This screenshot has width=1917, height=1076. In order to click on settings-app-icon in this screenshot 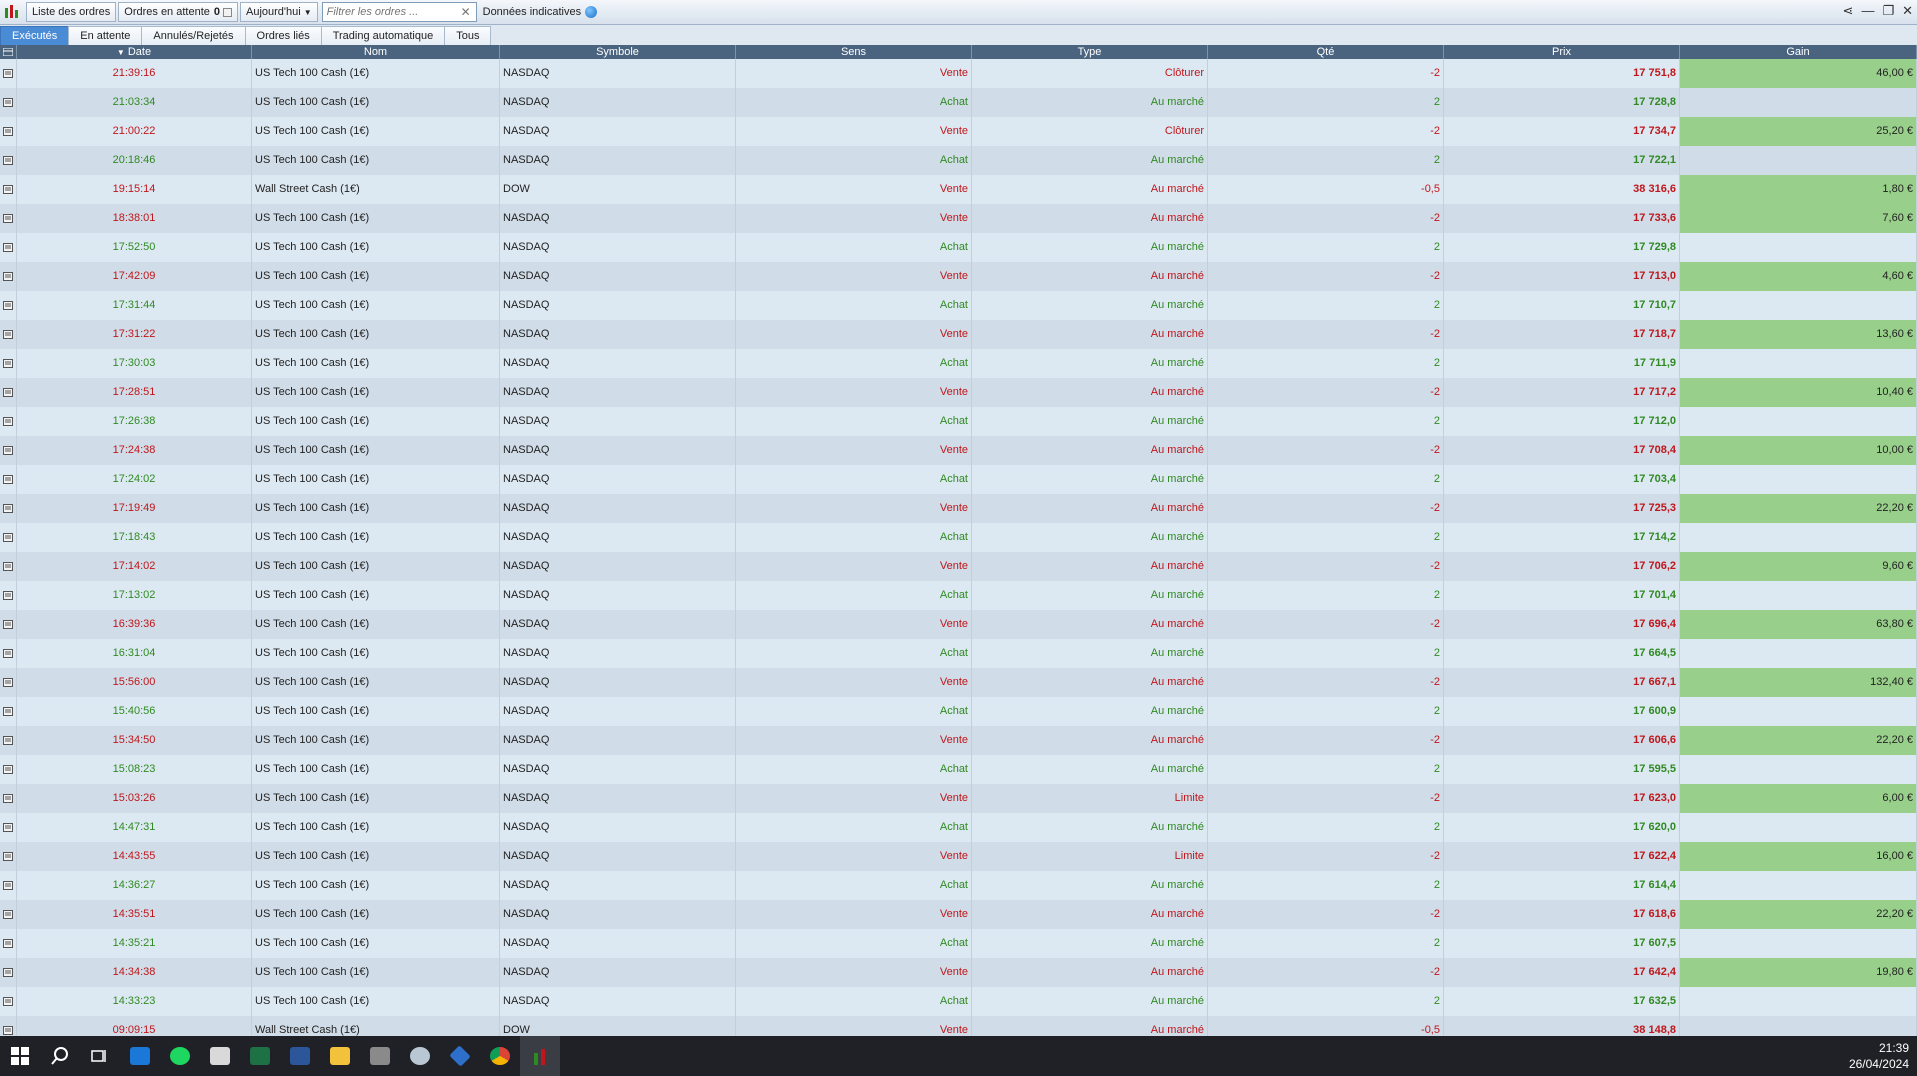, I will do `click(420, 1056)`.